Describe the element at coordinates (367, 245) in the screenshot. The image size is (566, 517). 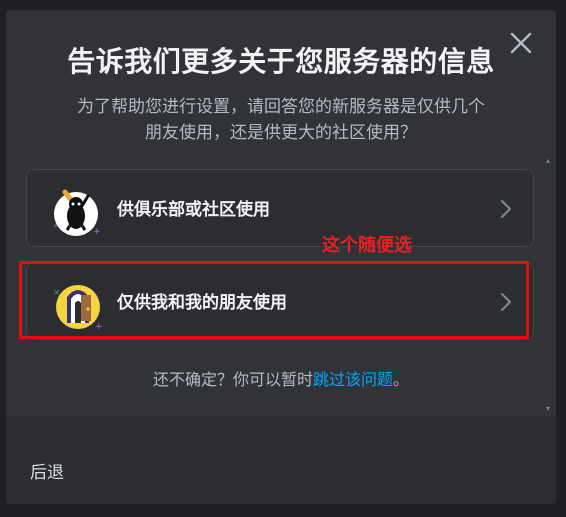
I see `annotation-text: 这个随便选` at that location.